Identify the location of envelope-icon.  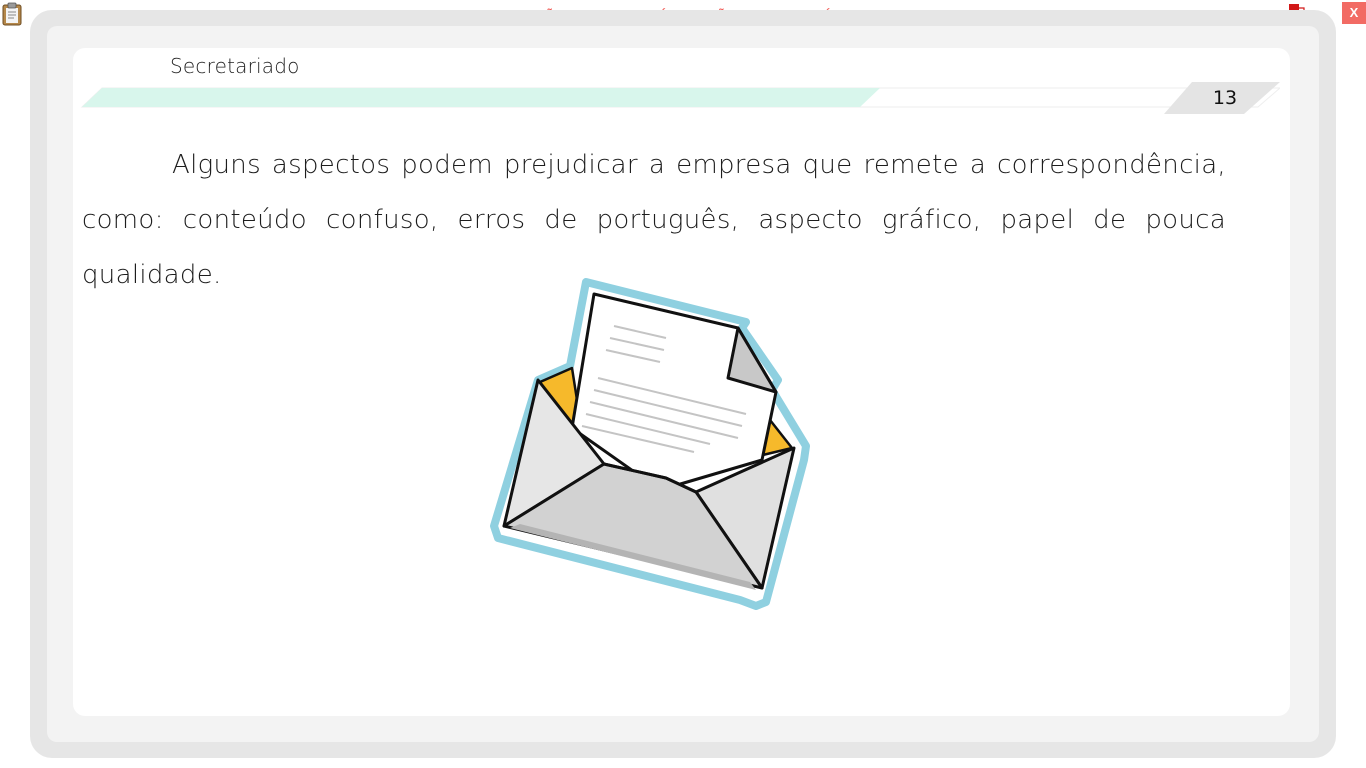
(650, 444).